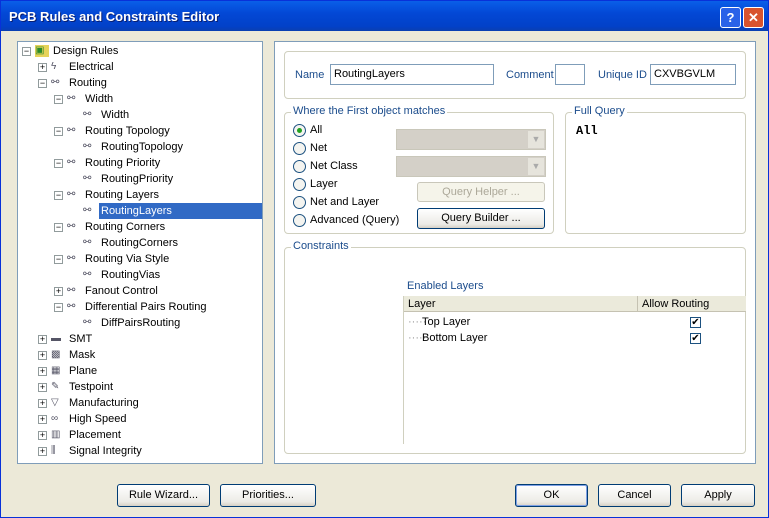  I want to click on tree-item: ⚯ RoutingTopology, so click(140, 147).